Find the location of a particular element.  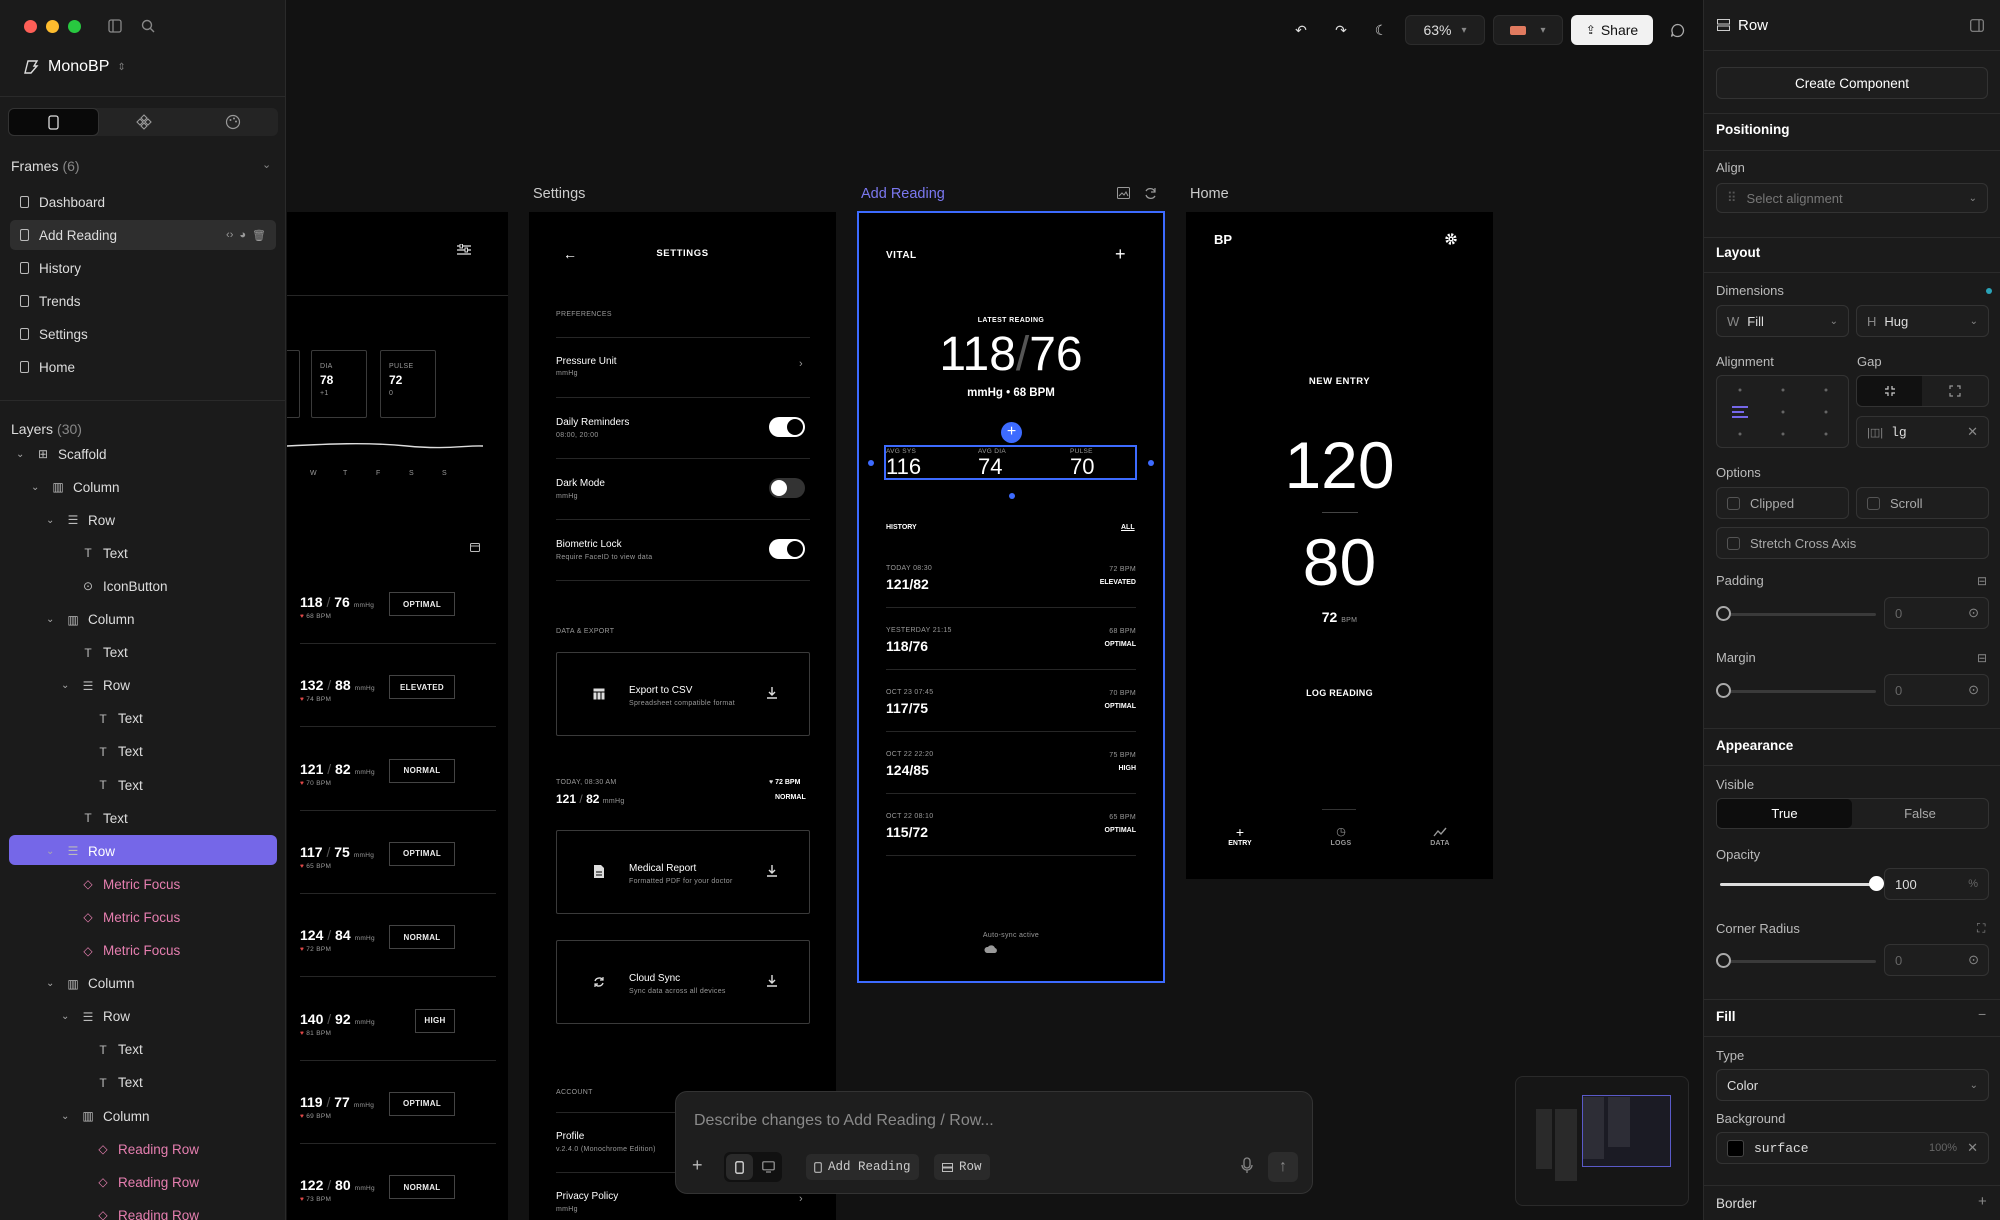

palette-icon: ◕ is located at coordinates (242, 235).